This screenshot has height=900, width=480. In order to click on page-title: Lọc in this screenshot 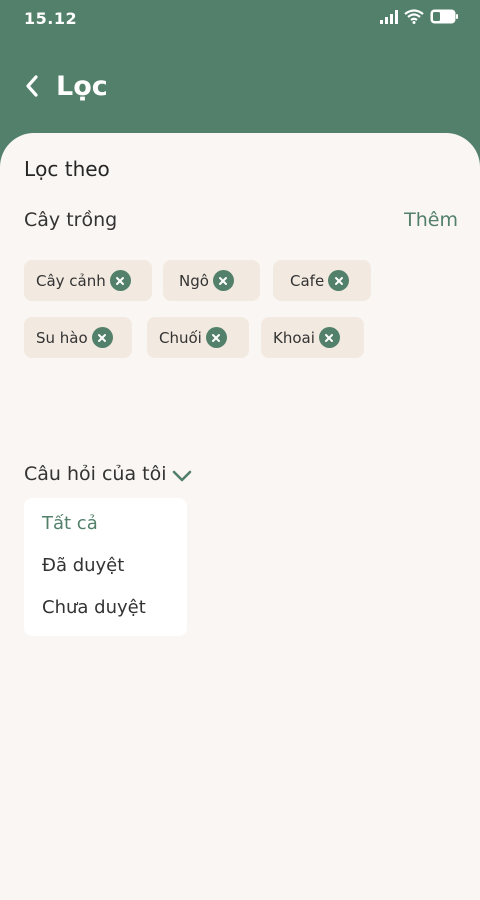, I will do `click(82, 86)`.